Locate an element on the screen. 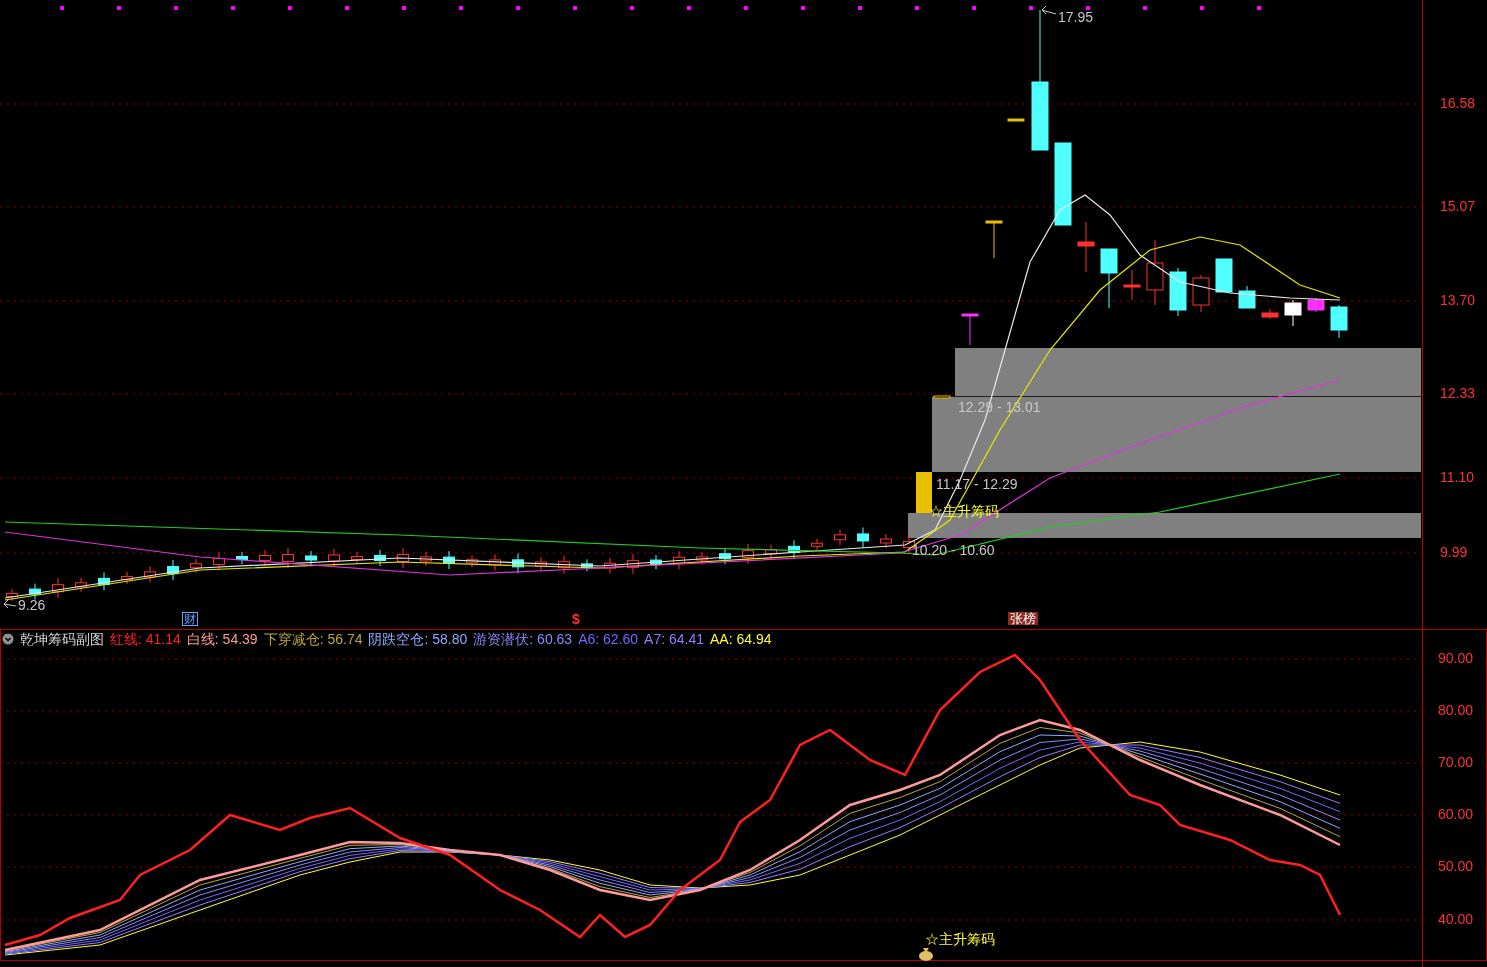  signal-label: ☆主升筹码 is located at coordinates (960, 939).